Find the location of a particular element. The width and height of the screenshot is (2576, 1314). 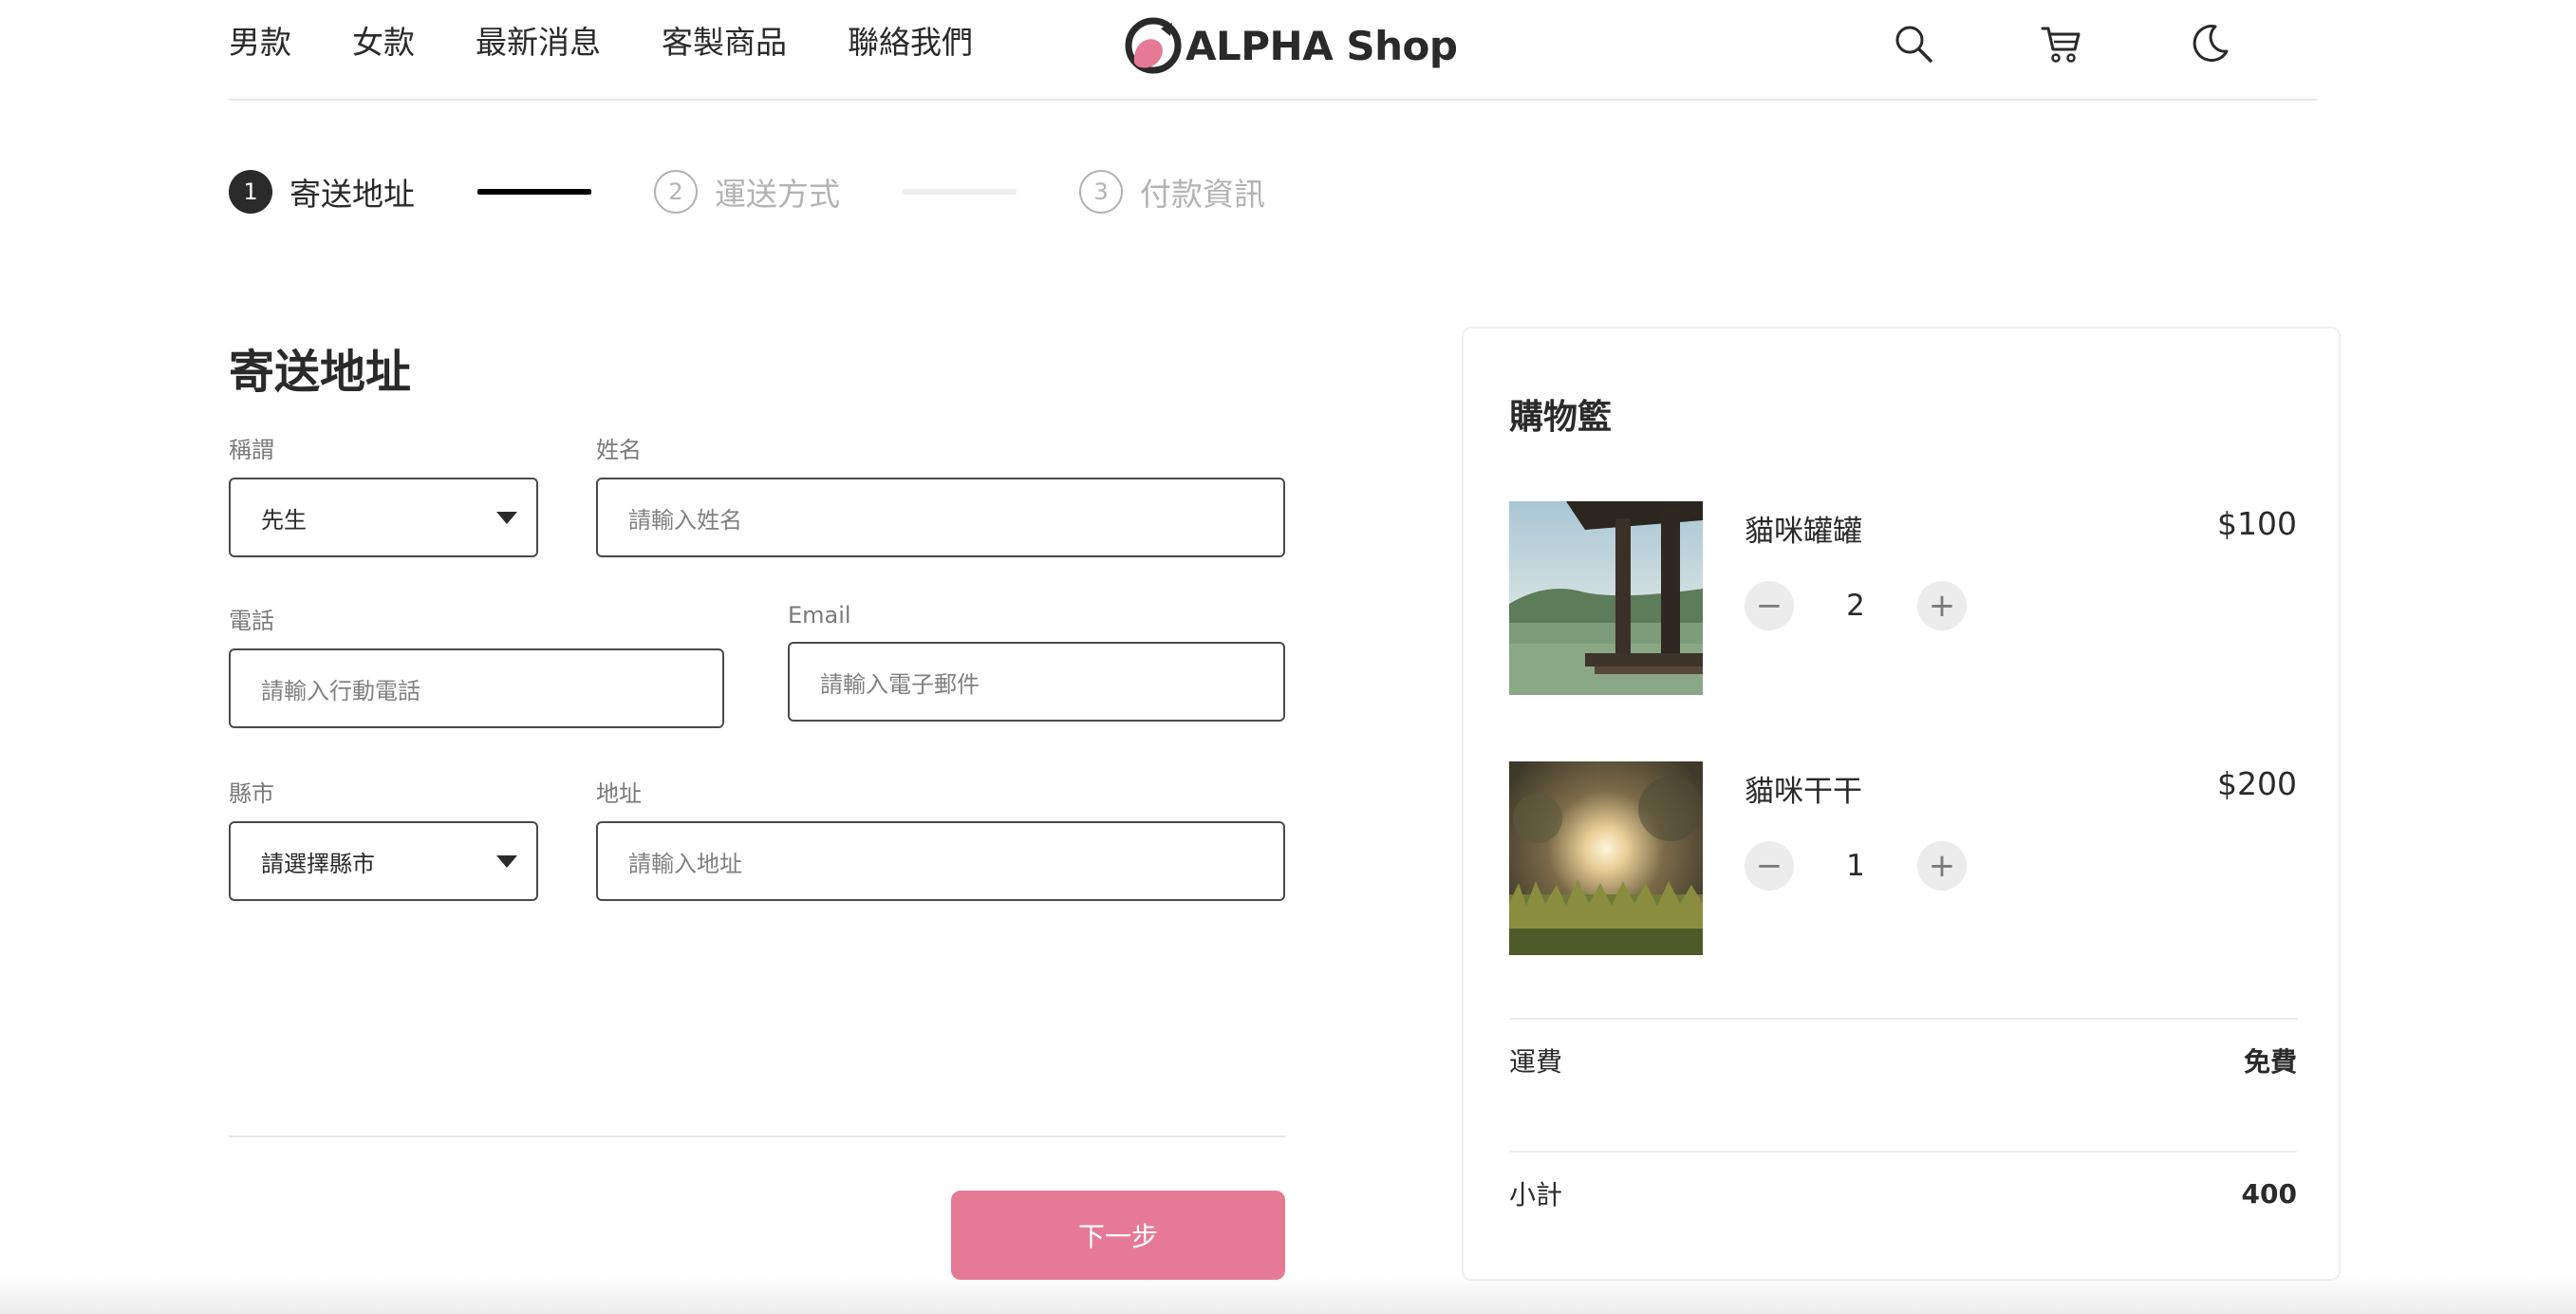

address-field: 地址 請輸入地址 is located at coordinates (940, 838).